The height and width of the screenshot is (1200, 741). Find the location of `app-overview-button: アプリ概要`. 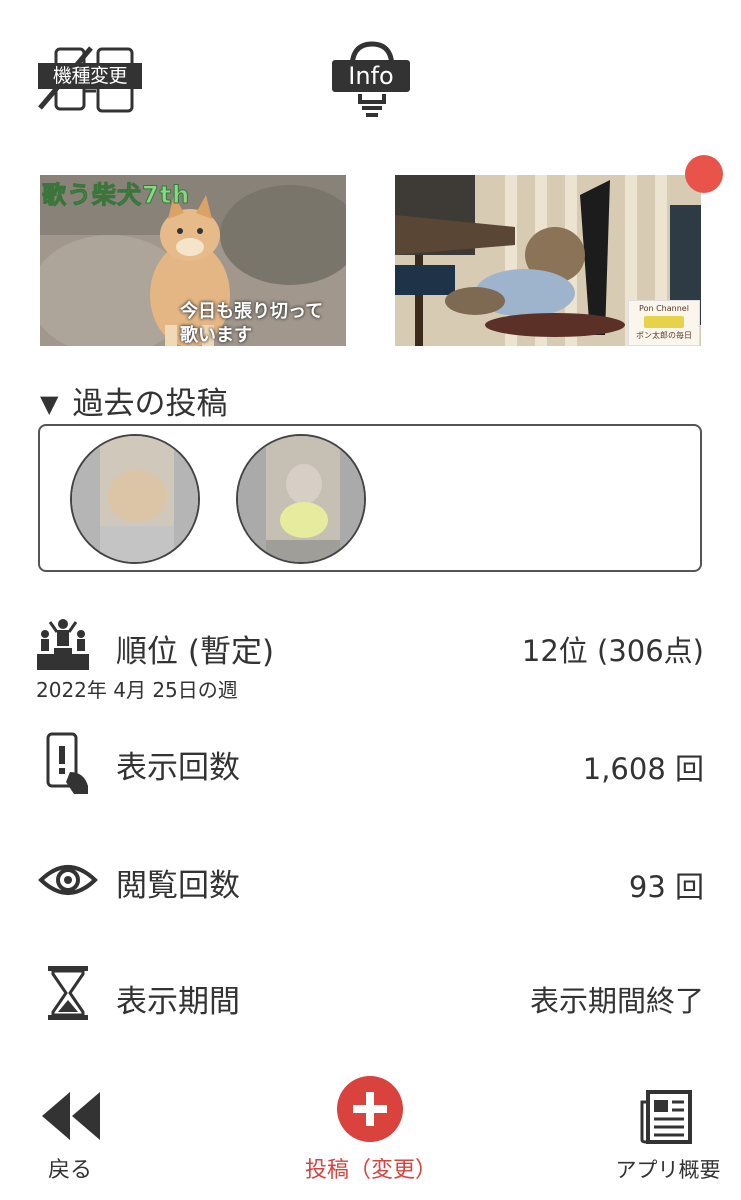

app-overview-button: アプリ概要 is located at coordinates (668, 1135).